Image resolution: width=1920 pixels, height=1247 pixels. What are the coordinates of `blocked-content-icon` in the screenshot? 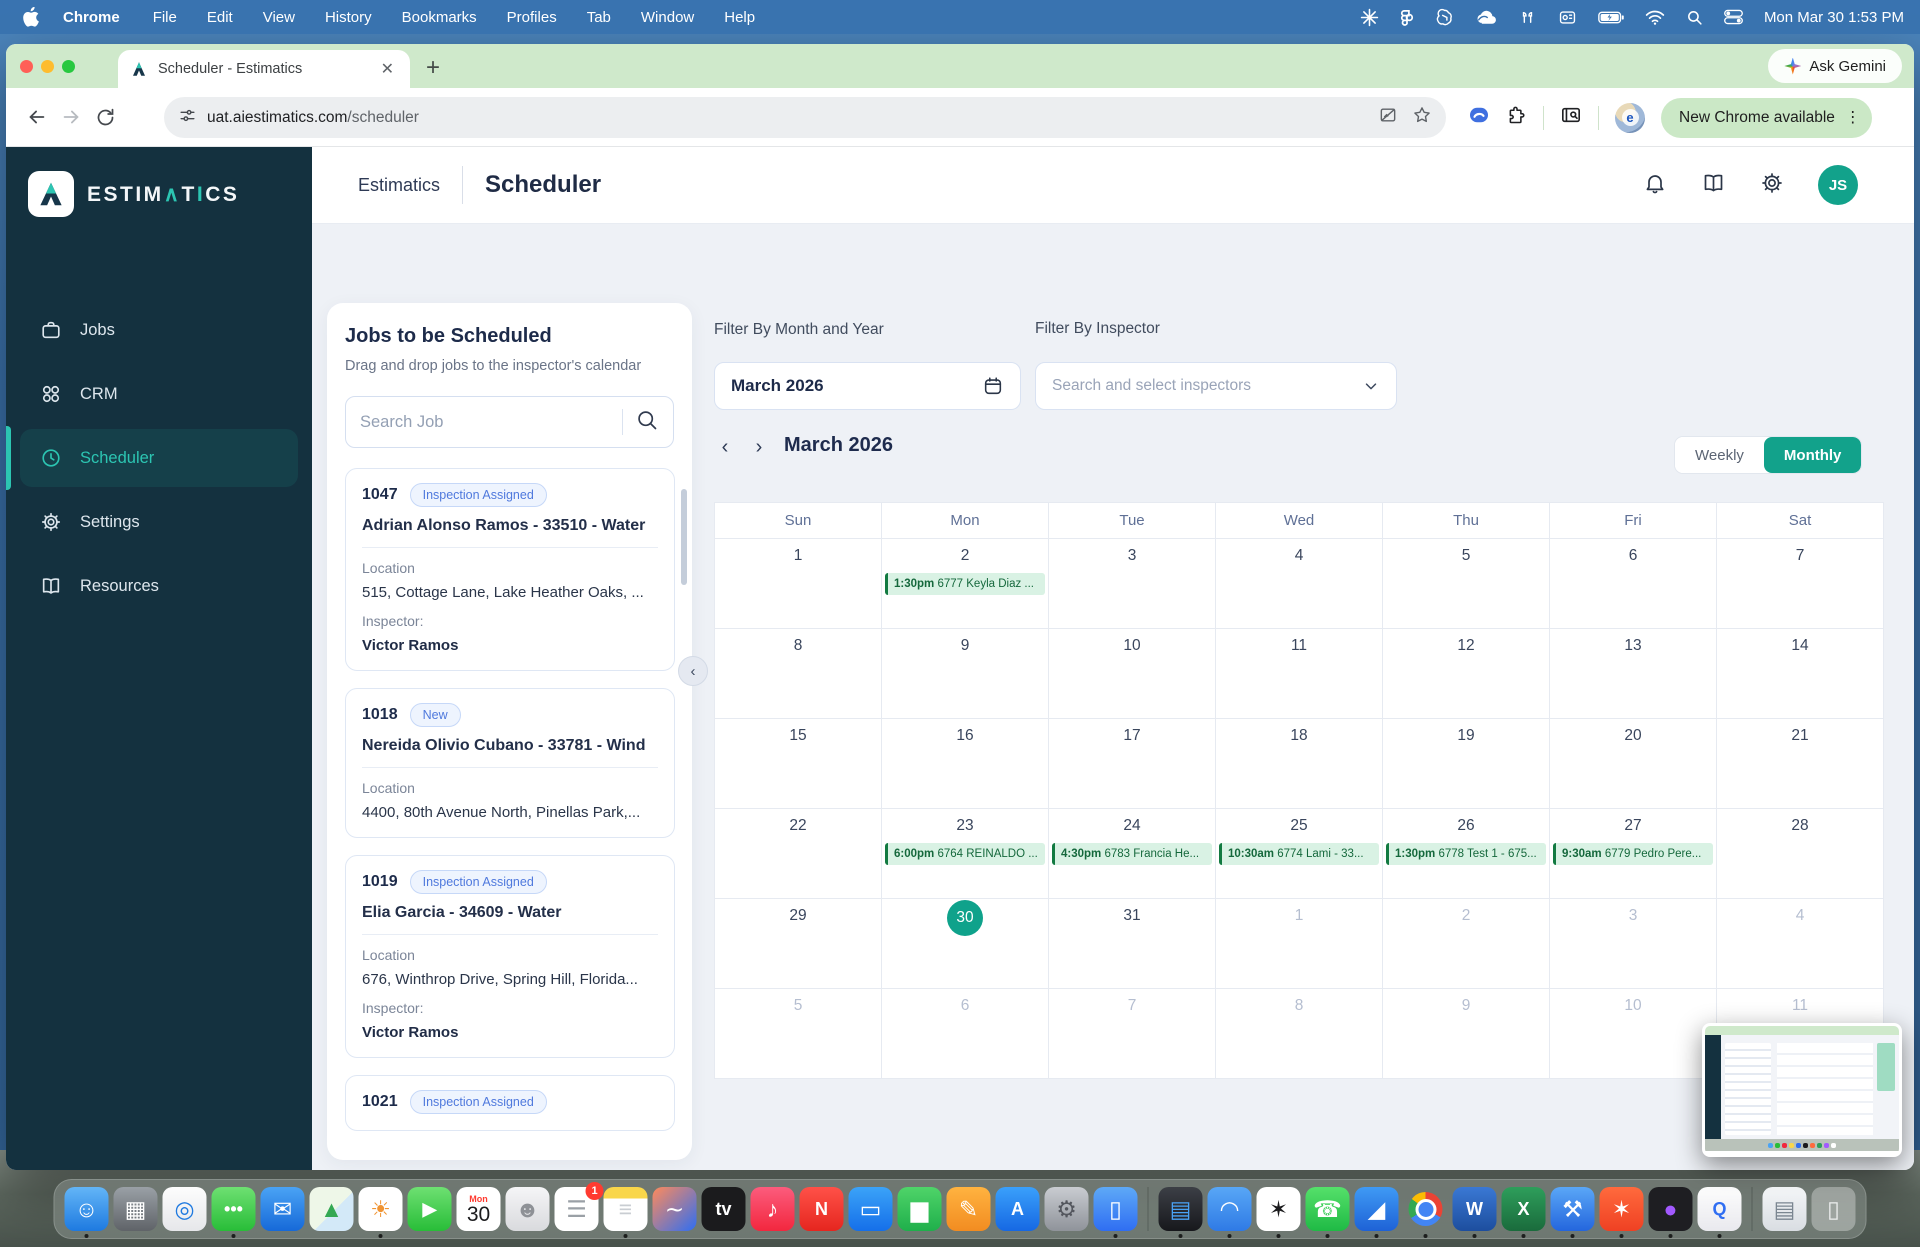 It's located at (1388, 117).